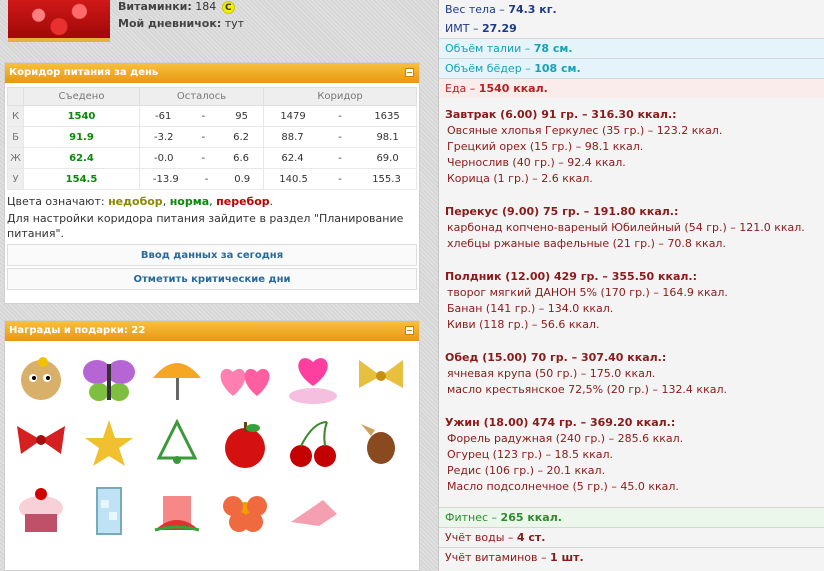 This screenshot has height=571, width=824. I want to click on candy-gift-icon, so click(381, 444).